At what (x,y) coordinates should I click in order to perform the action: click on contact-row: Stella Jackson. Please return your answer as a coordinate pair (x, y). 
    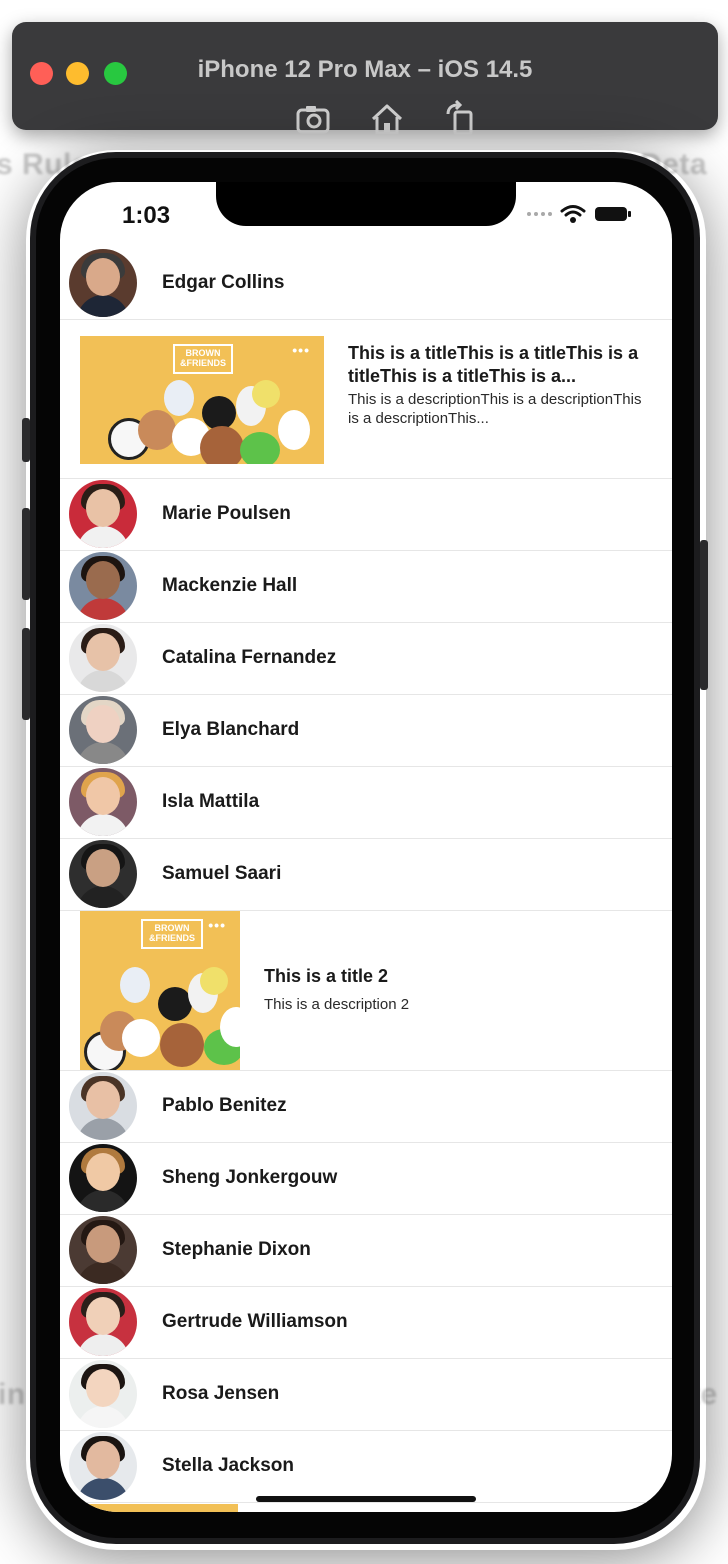
    Looking at the image, I should click on (366, 1467).